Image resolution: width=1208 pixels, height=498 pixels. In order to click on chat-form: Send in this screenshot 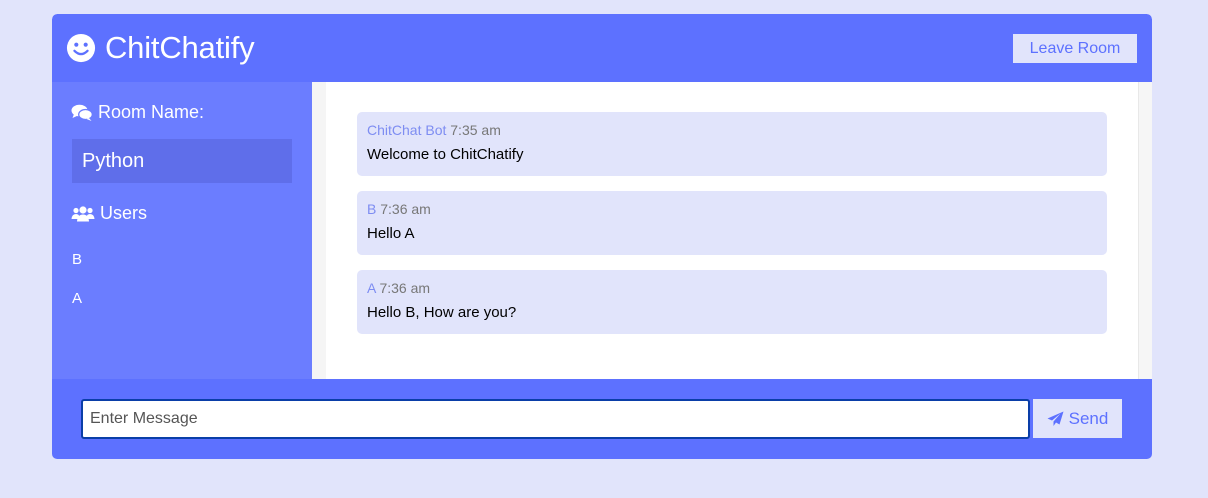, I will do `click(602, 419)`.